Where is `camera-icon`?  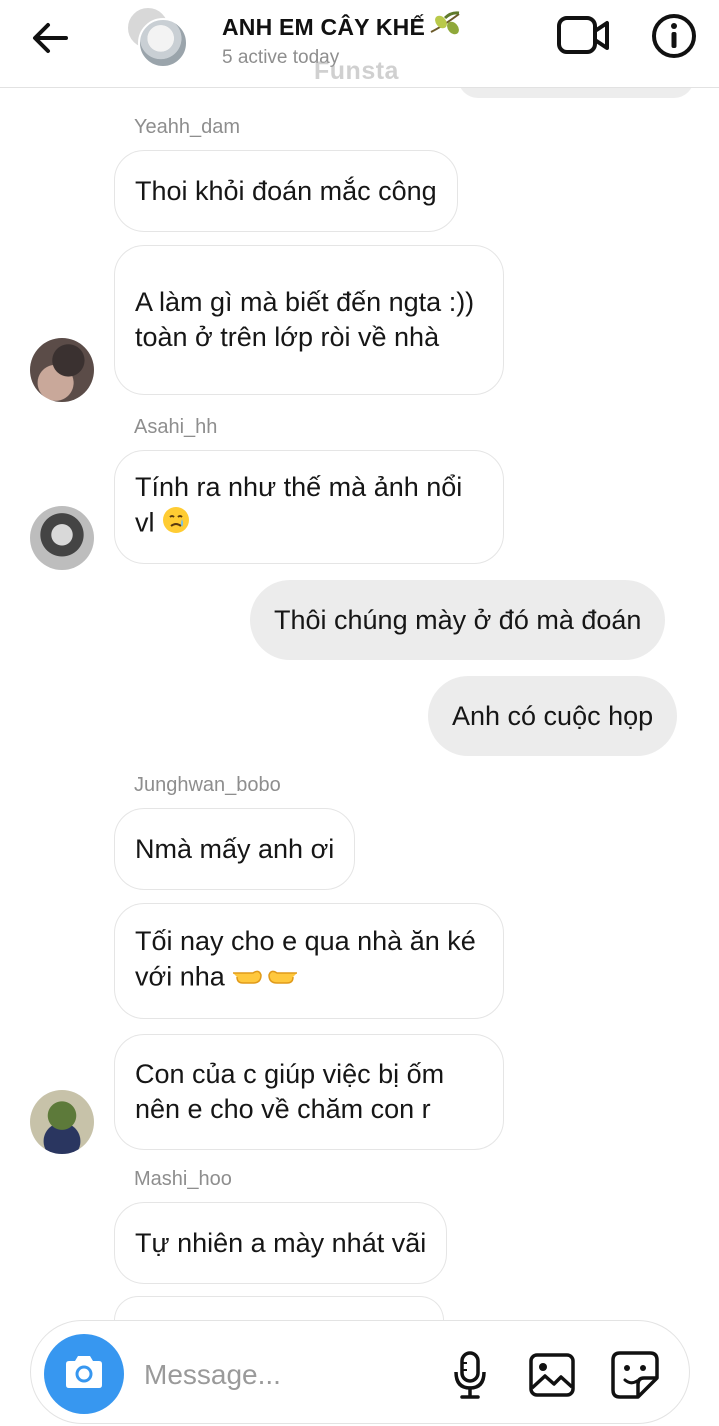 camera-icon is located at coordinates (84, 1374).